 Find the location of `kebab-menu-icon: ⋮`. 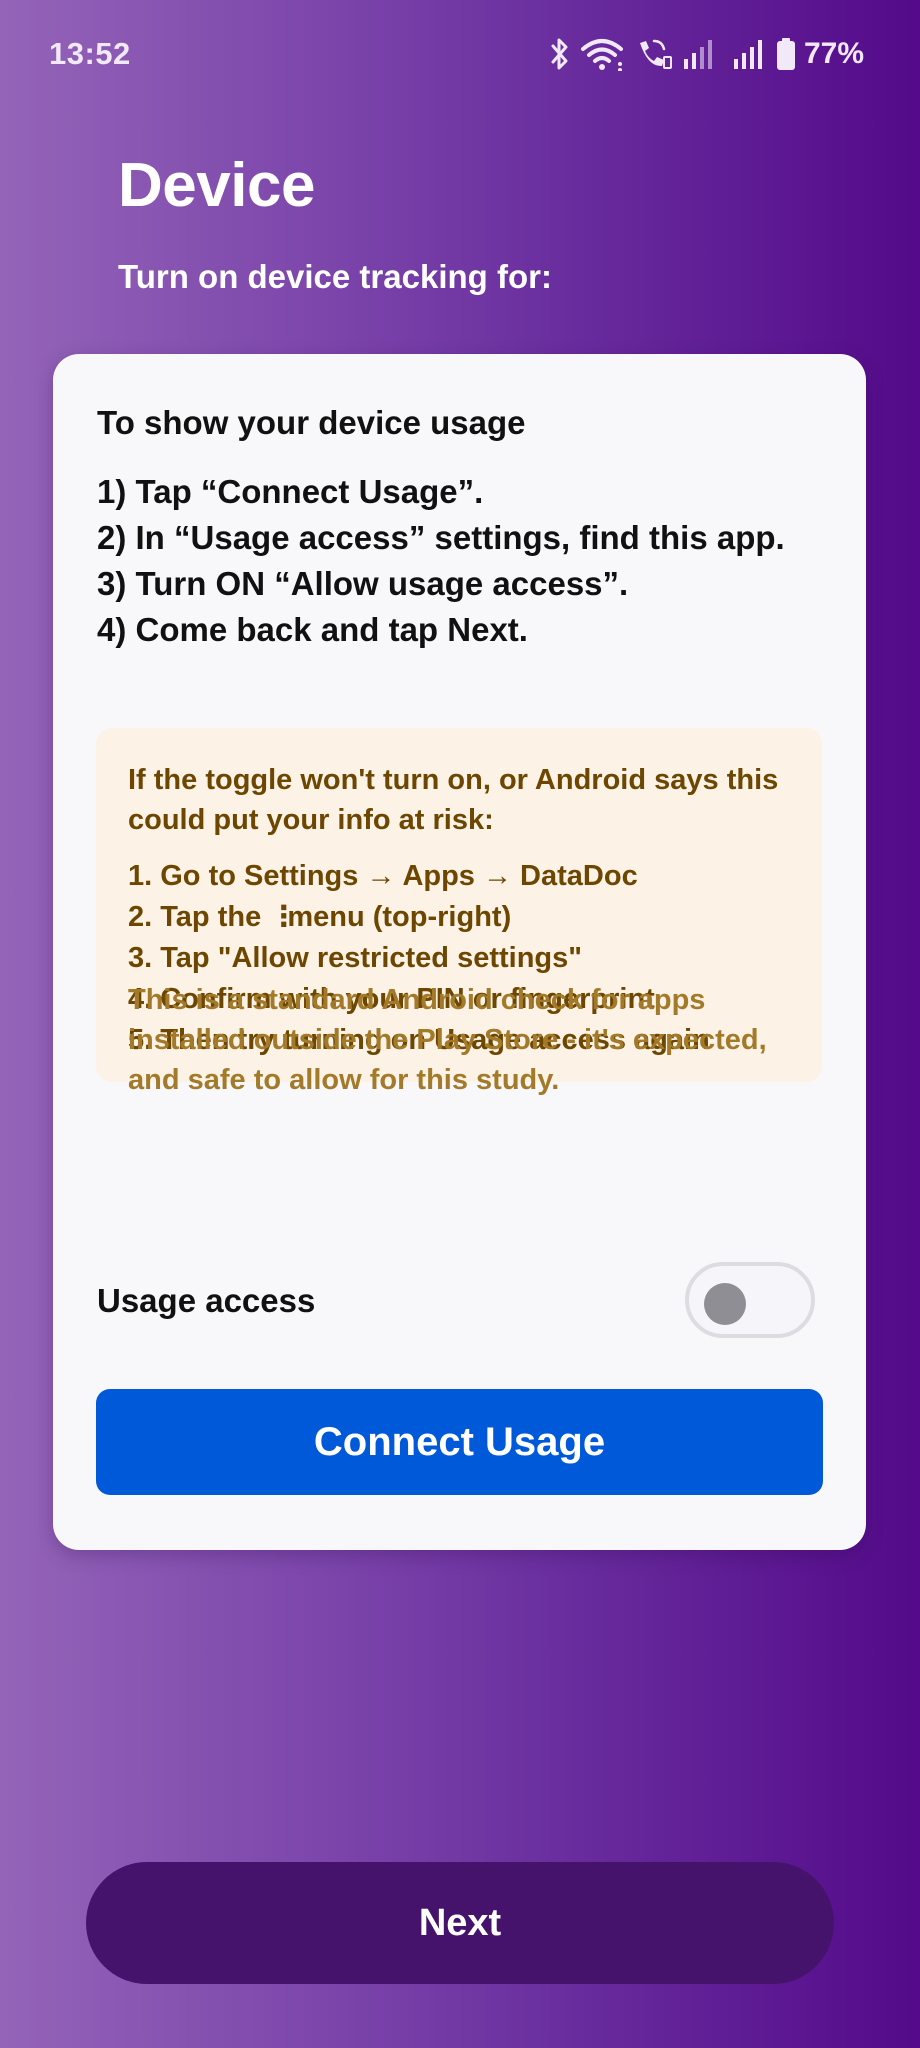

kebab-menu-icon: ⋮ is located at coordinates (284, 917).